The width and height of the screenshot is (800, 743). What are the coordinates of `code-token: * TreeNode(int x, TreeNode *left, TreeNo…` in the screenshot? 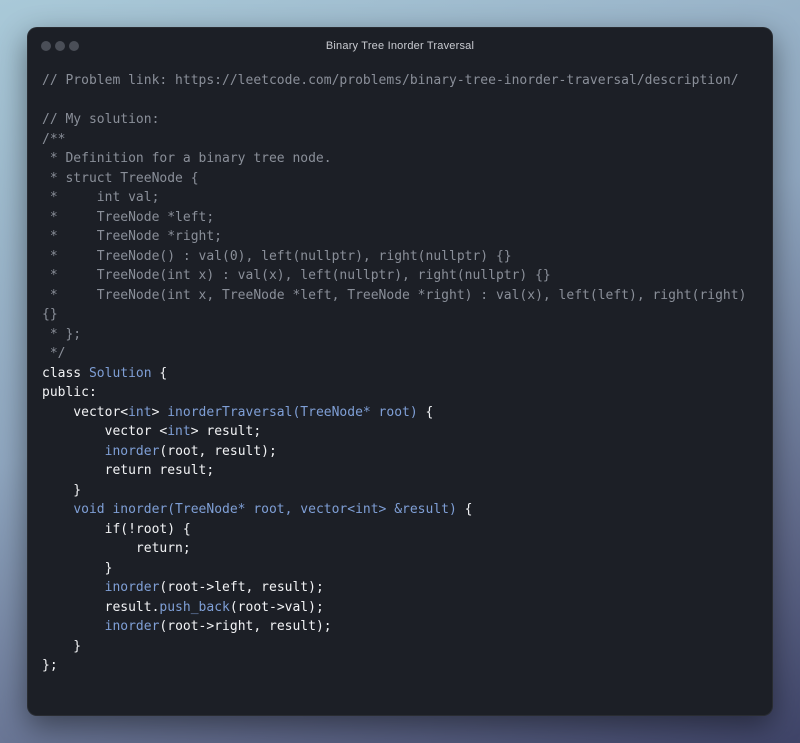 It's located at (394, 295).